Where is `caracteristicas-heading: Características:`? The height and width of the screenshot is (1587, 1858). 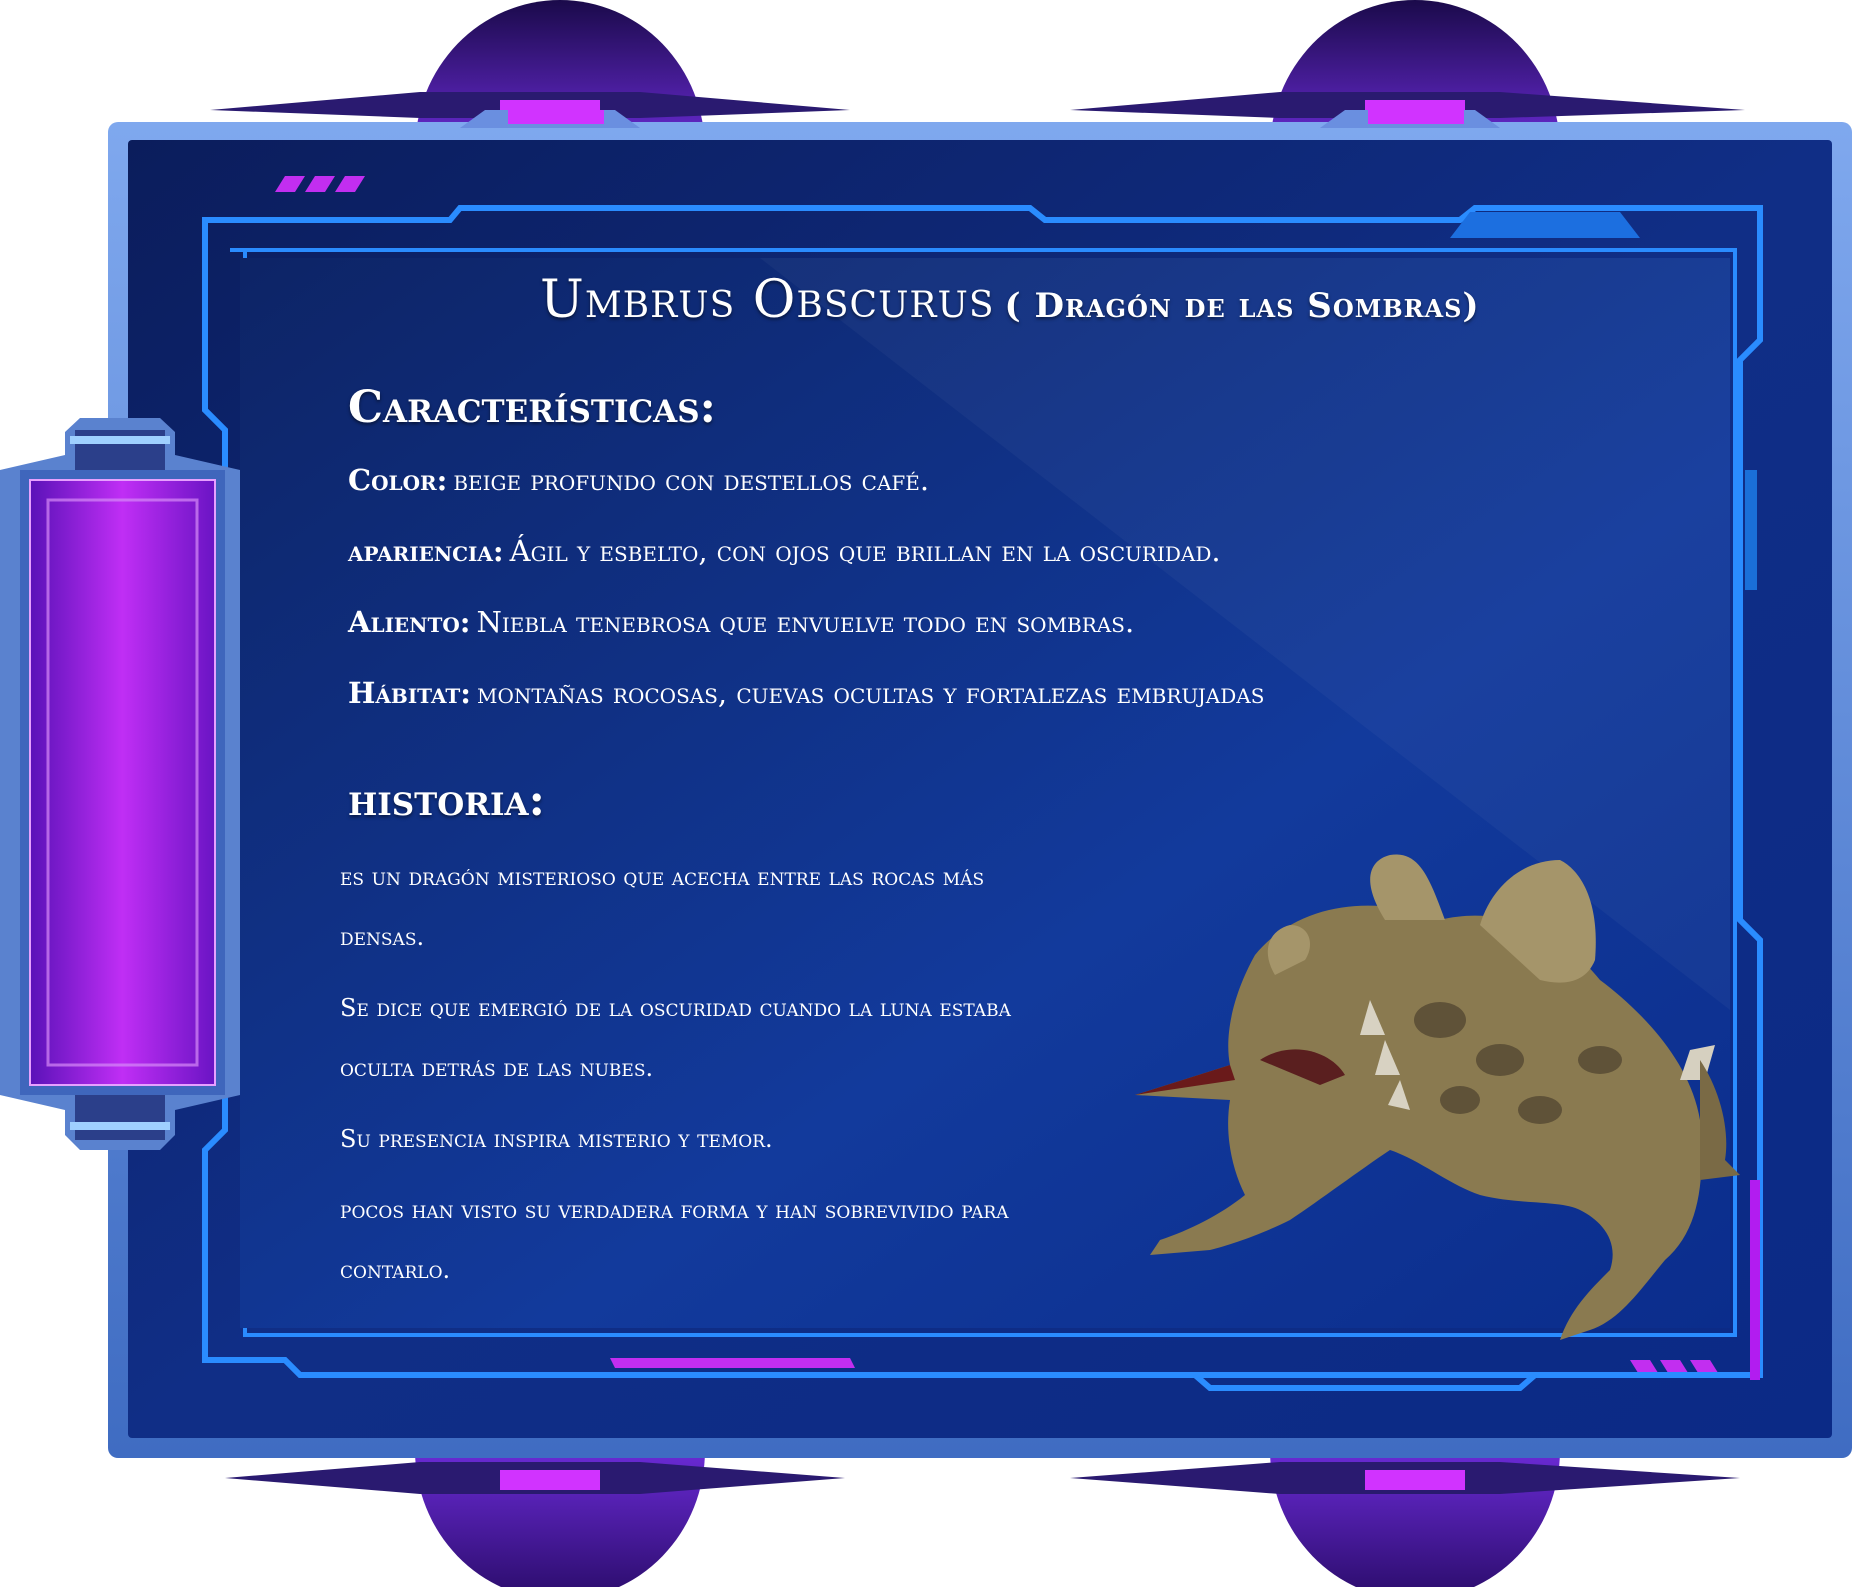
caracteristicas-heading: Características: is located at coordinates (532, 407).